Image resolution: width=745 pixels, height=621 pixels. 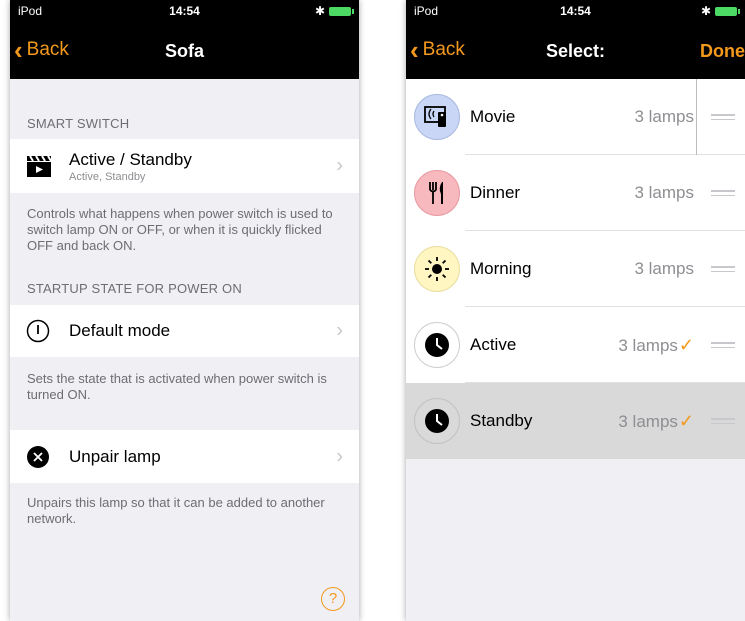 What do you see at coordinates (115, 456) in the screenshot?
I see `unpair-lamp-title: Unpair lamp` at bounding box center [115, 456].